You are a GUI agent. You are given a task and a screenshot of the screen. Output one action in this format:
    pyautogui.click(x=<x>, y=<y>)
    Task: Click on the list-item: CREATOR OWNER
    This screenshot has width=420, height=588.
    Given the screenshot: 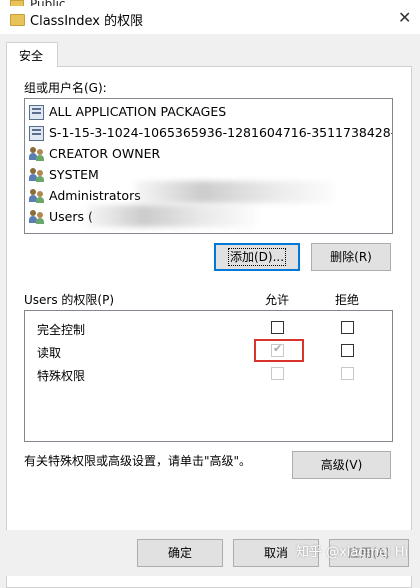 What is the action you would take?
    pyautogui.click(x=209, y=154)
    